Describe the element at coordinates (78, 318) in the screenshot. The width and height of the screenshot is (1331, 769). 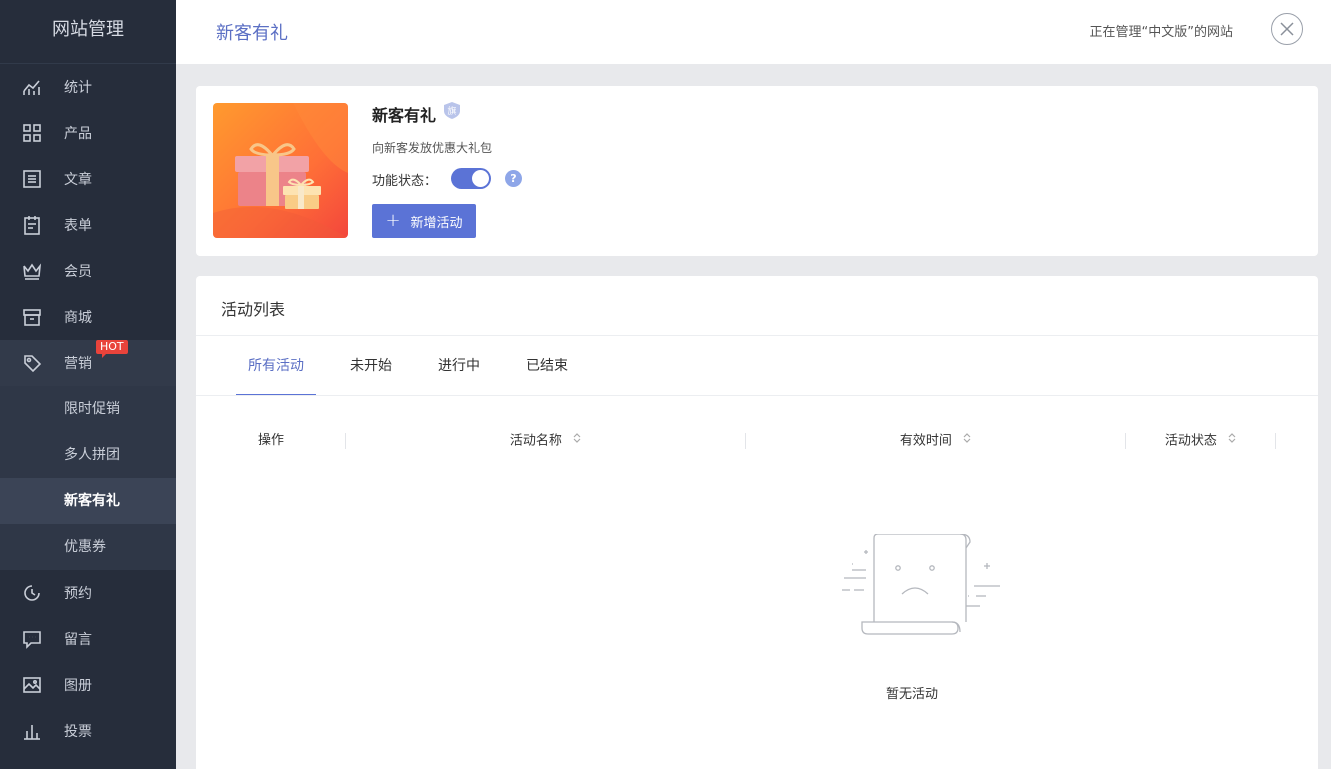
I see `sidebar-item-label: 商城` at that location.